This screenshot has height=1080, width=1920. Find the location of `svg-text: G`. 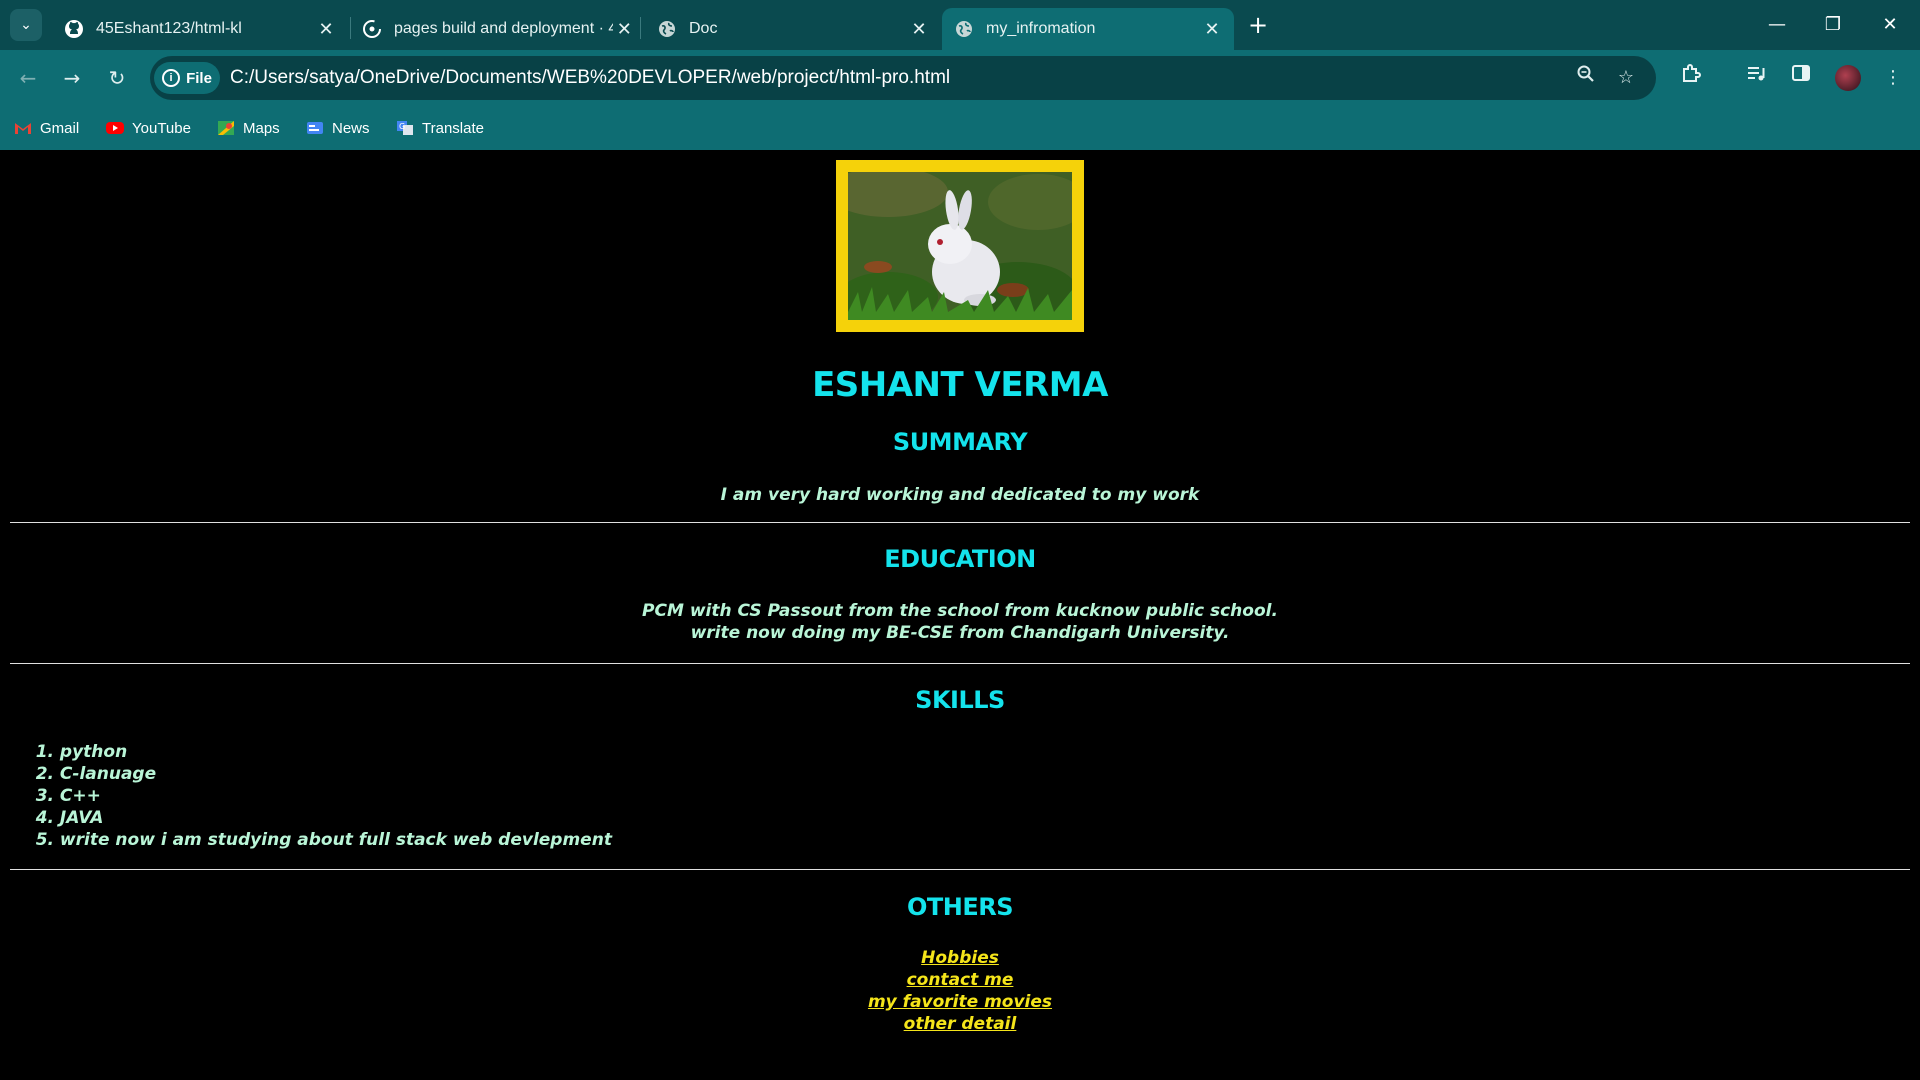

svg-text: G is located at coordinates (402, 126).